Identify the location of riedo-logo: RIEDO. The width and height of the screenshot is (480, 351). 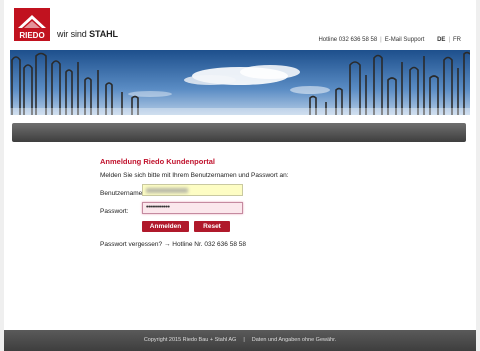
(32, 24).